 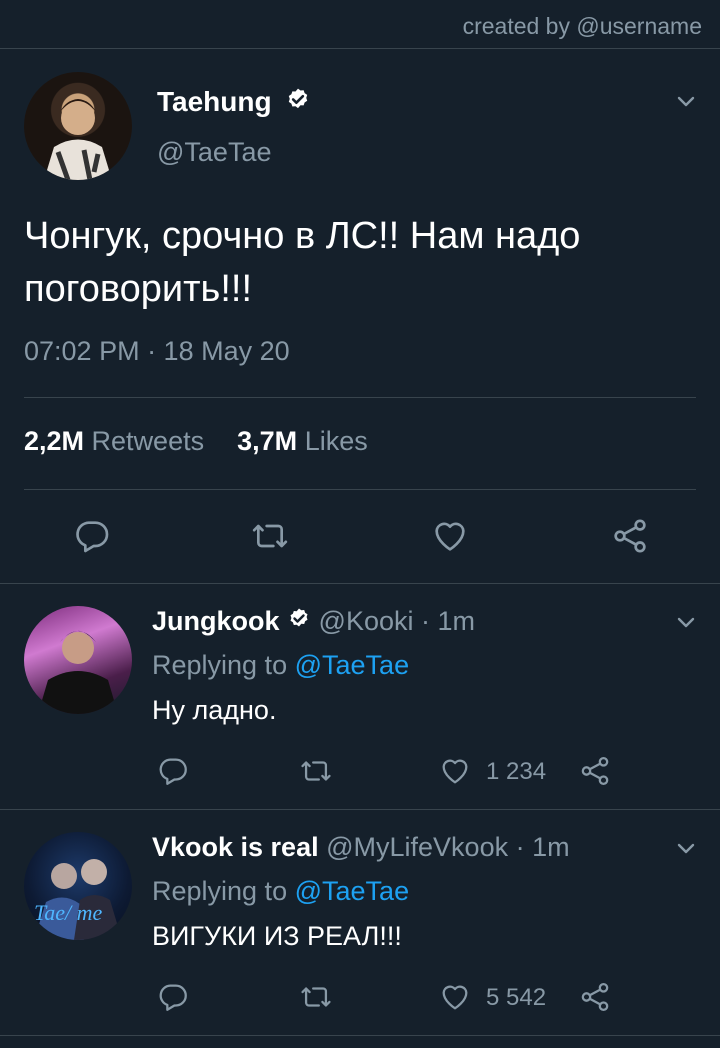 I want to click on likes-count: 3,7M, so click(x=267, y=441).